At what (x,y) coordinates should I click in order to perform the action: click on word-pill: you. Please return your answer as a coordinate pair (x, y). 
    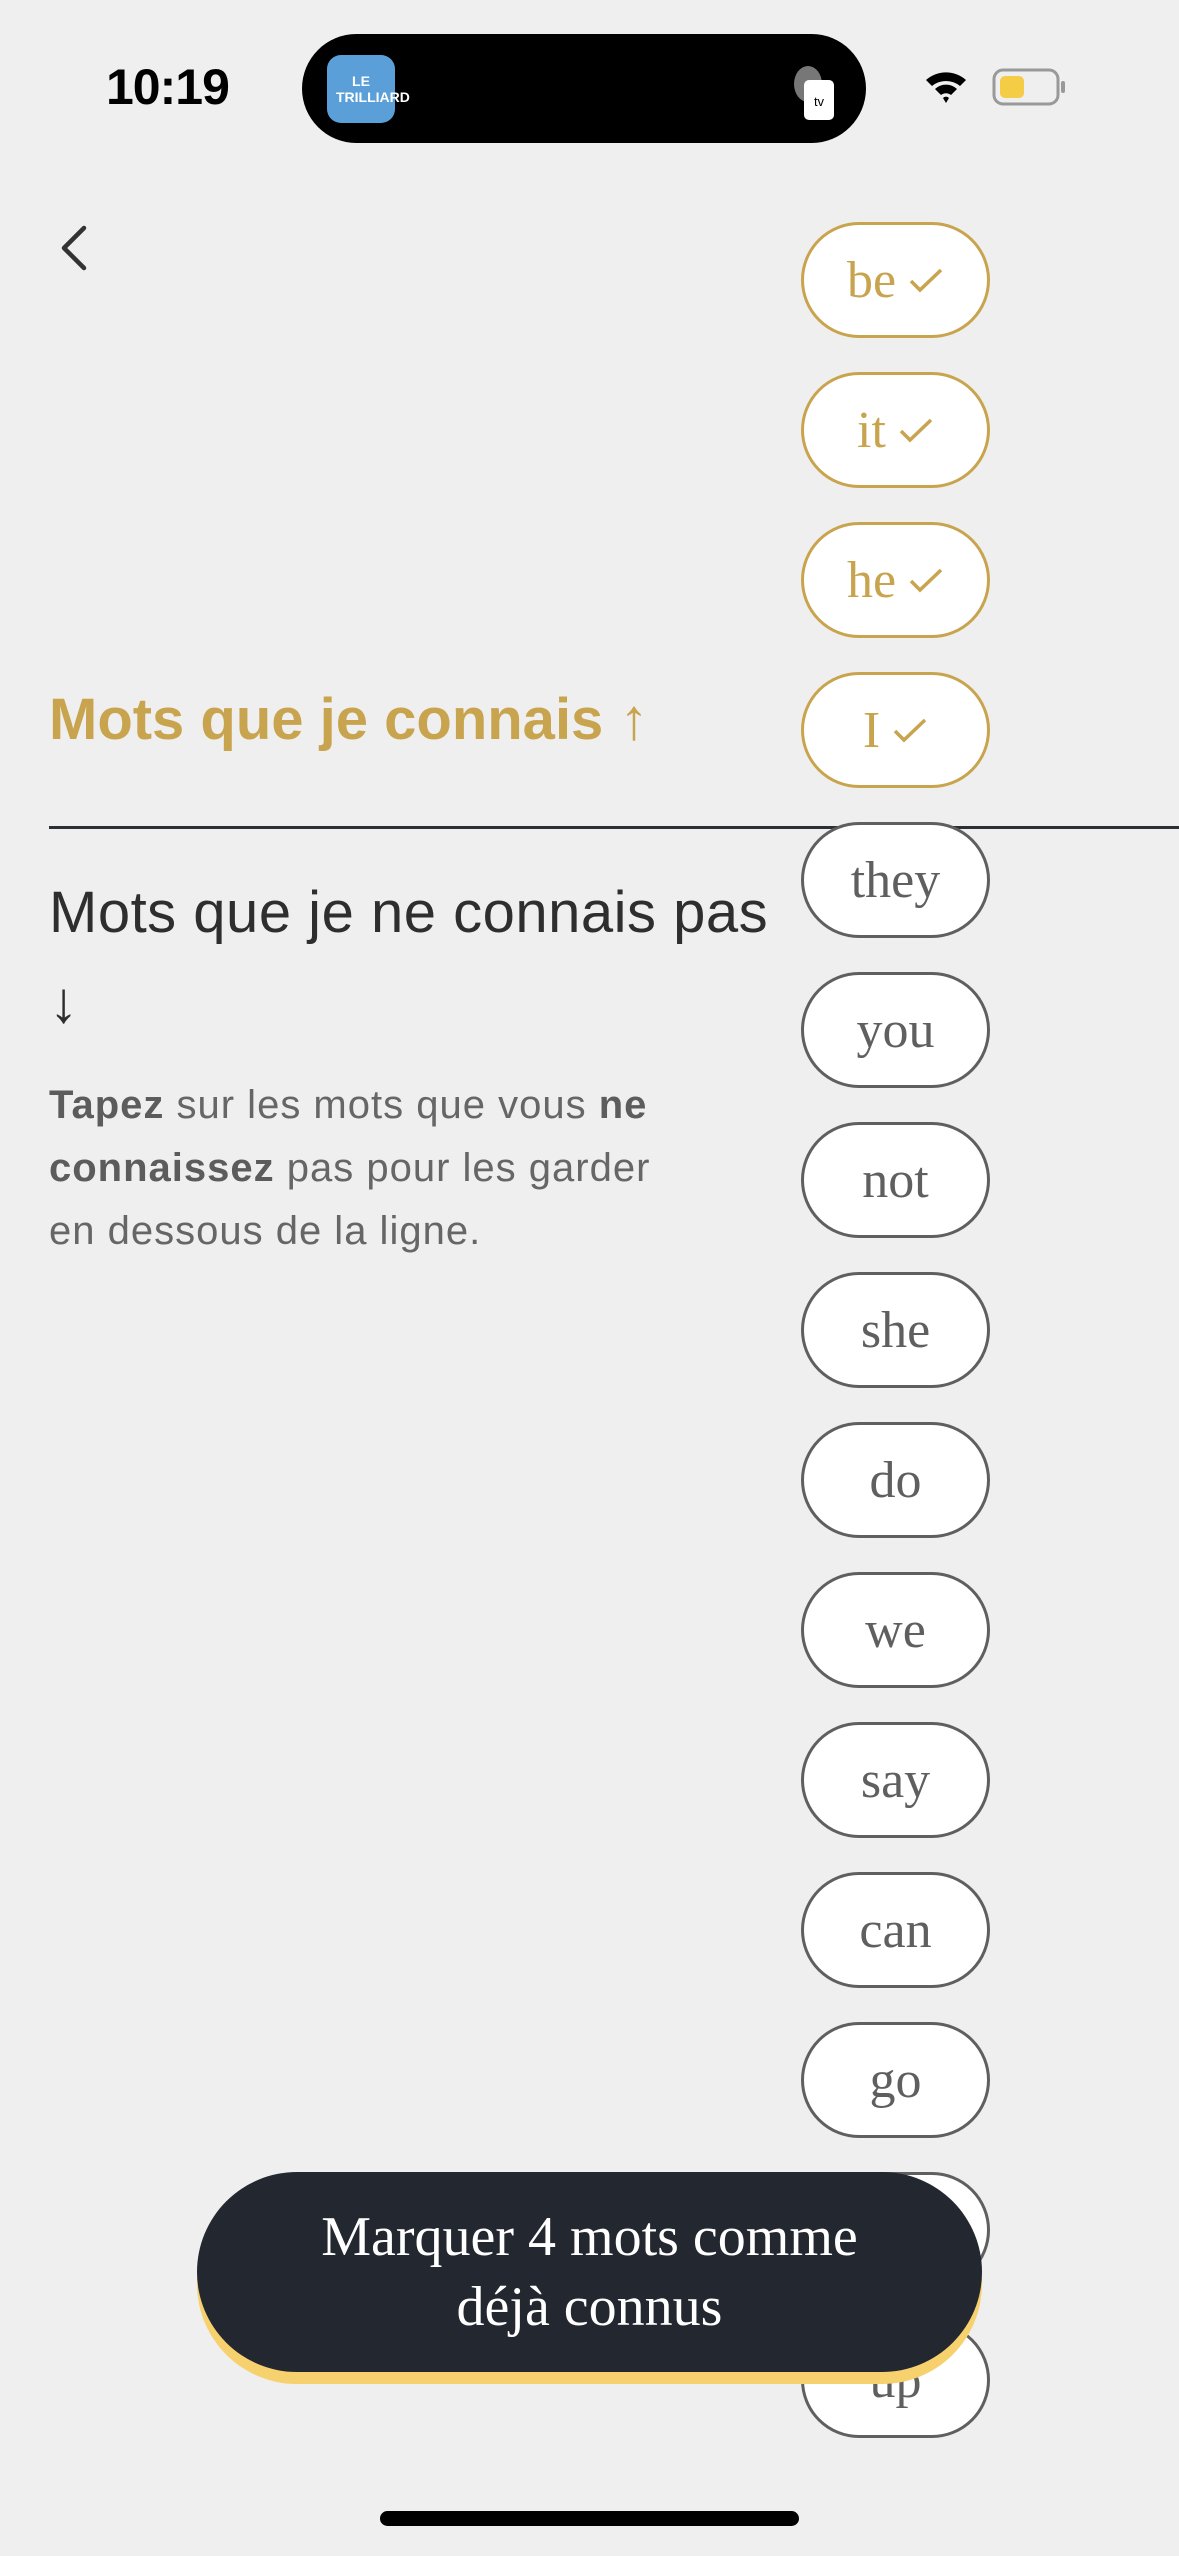
    Looking at the image, I should click on (895, 1030).